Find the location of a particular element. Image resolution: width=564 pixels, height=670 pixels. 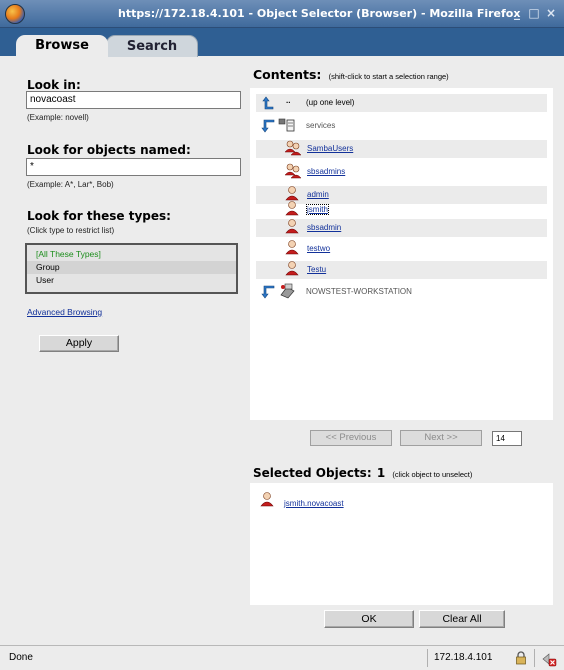

list-item-label: Testu is located at coordinates (316, 269).